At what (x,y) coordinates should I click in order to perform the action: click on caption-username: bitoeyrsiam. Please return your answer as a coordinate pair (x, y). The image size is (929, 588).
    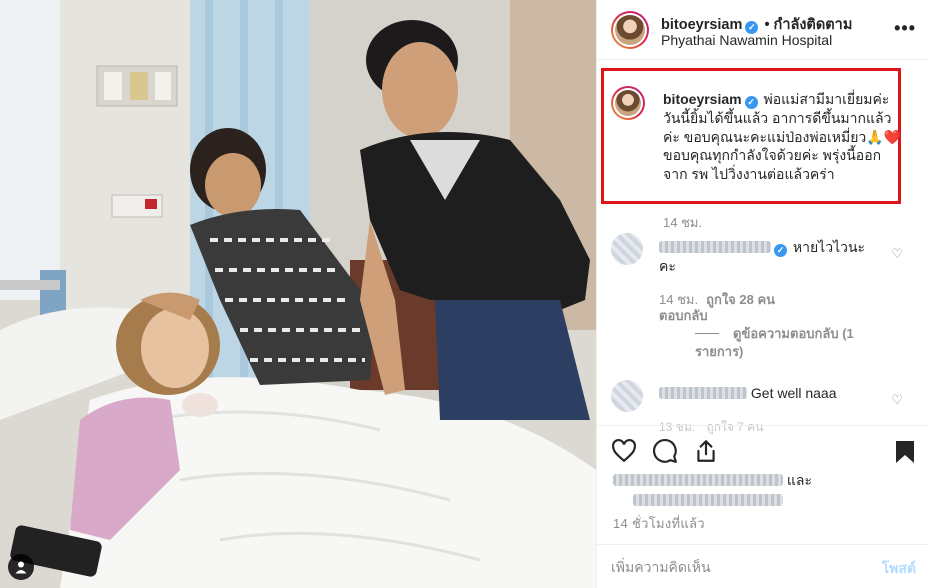
    Looking at the image, I should click on (702, 99).